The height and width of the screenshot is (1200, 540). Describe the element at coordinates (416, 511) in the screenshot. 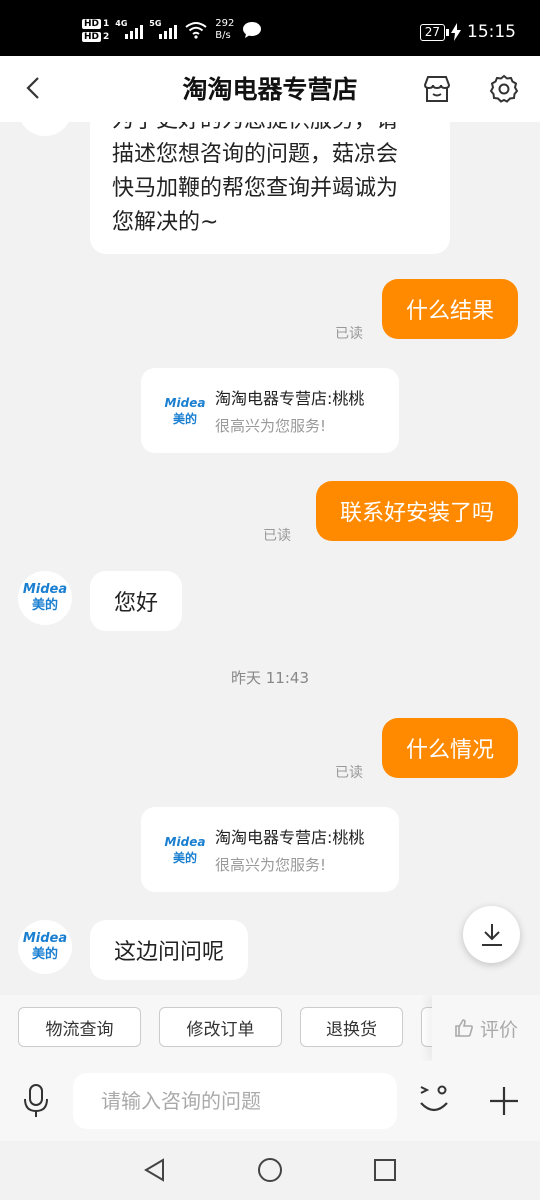

I see `message-bubble-sent: 联系好安装了吗` at that location.